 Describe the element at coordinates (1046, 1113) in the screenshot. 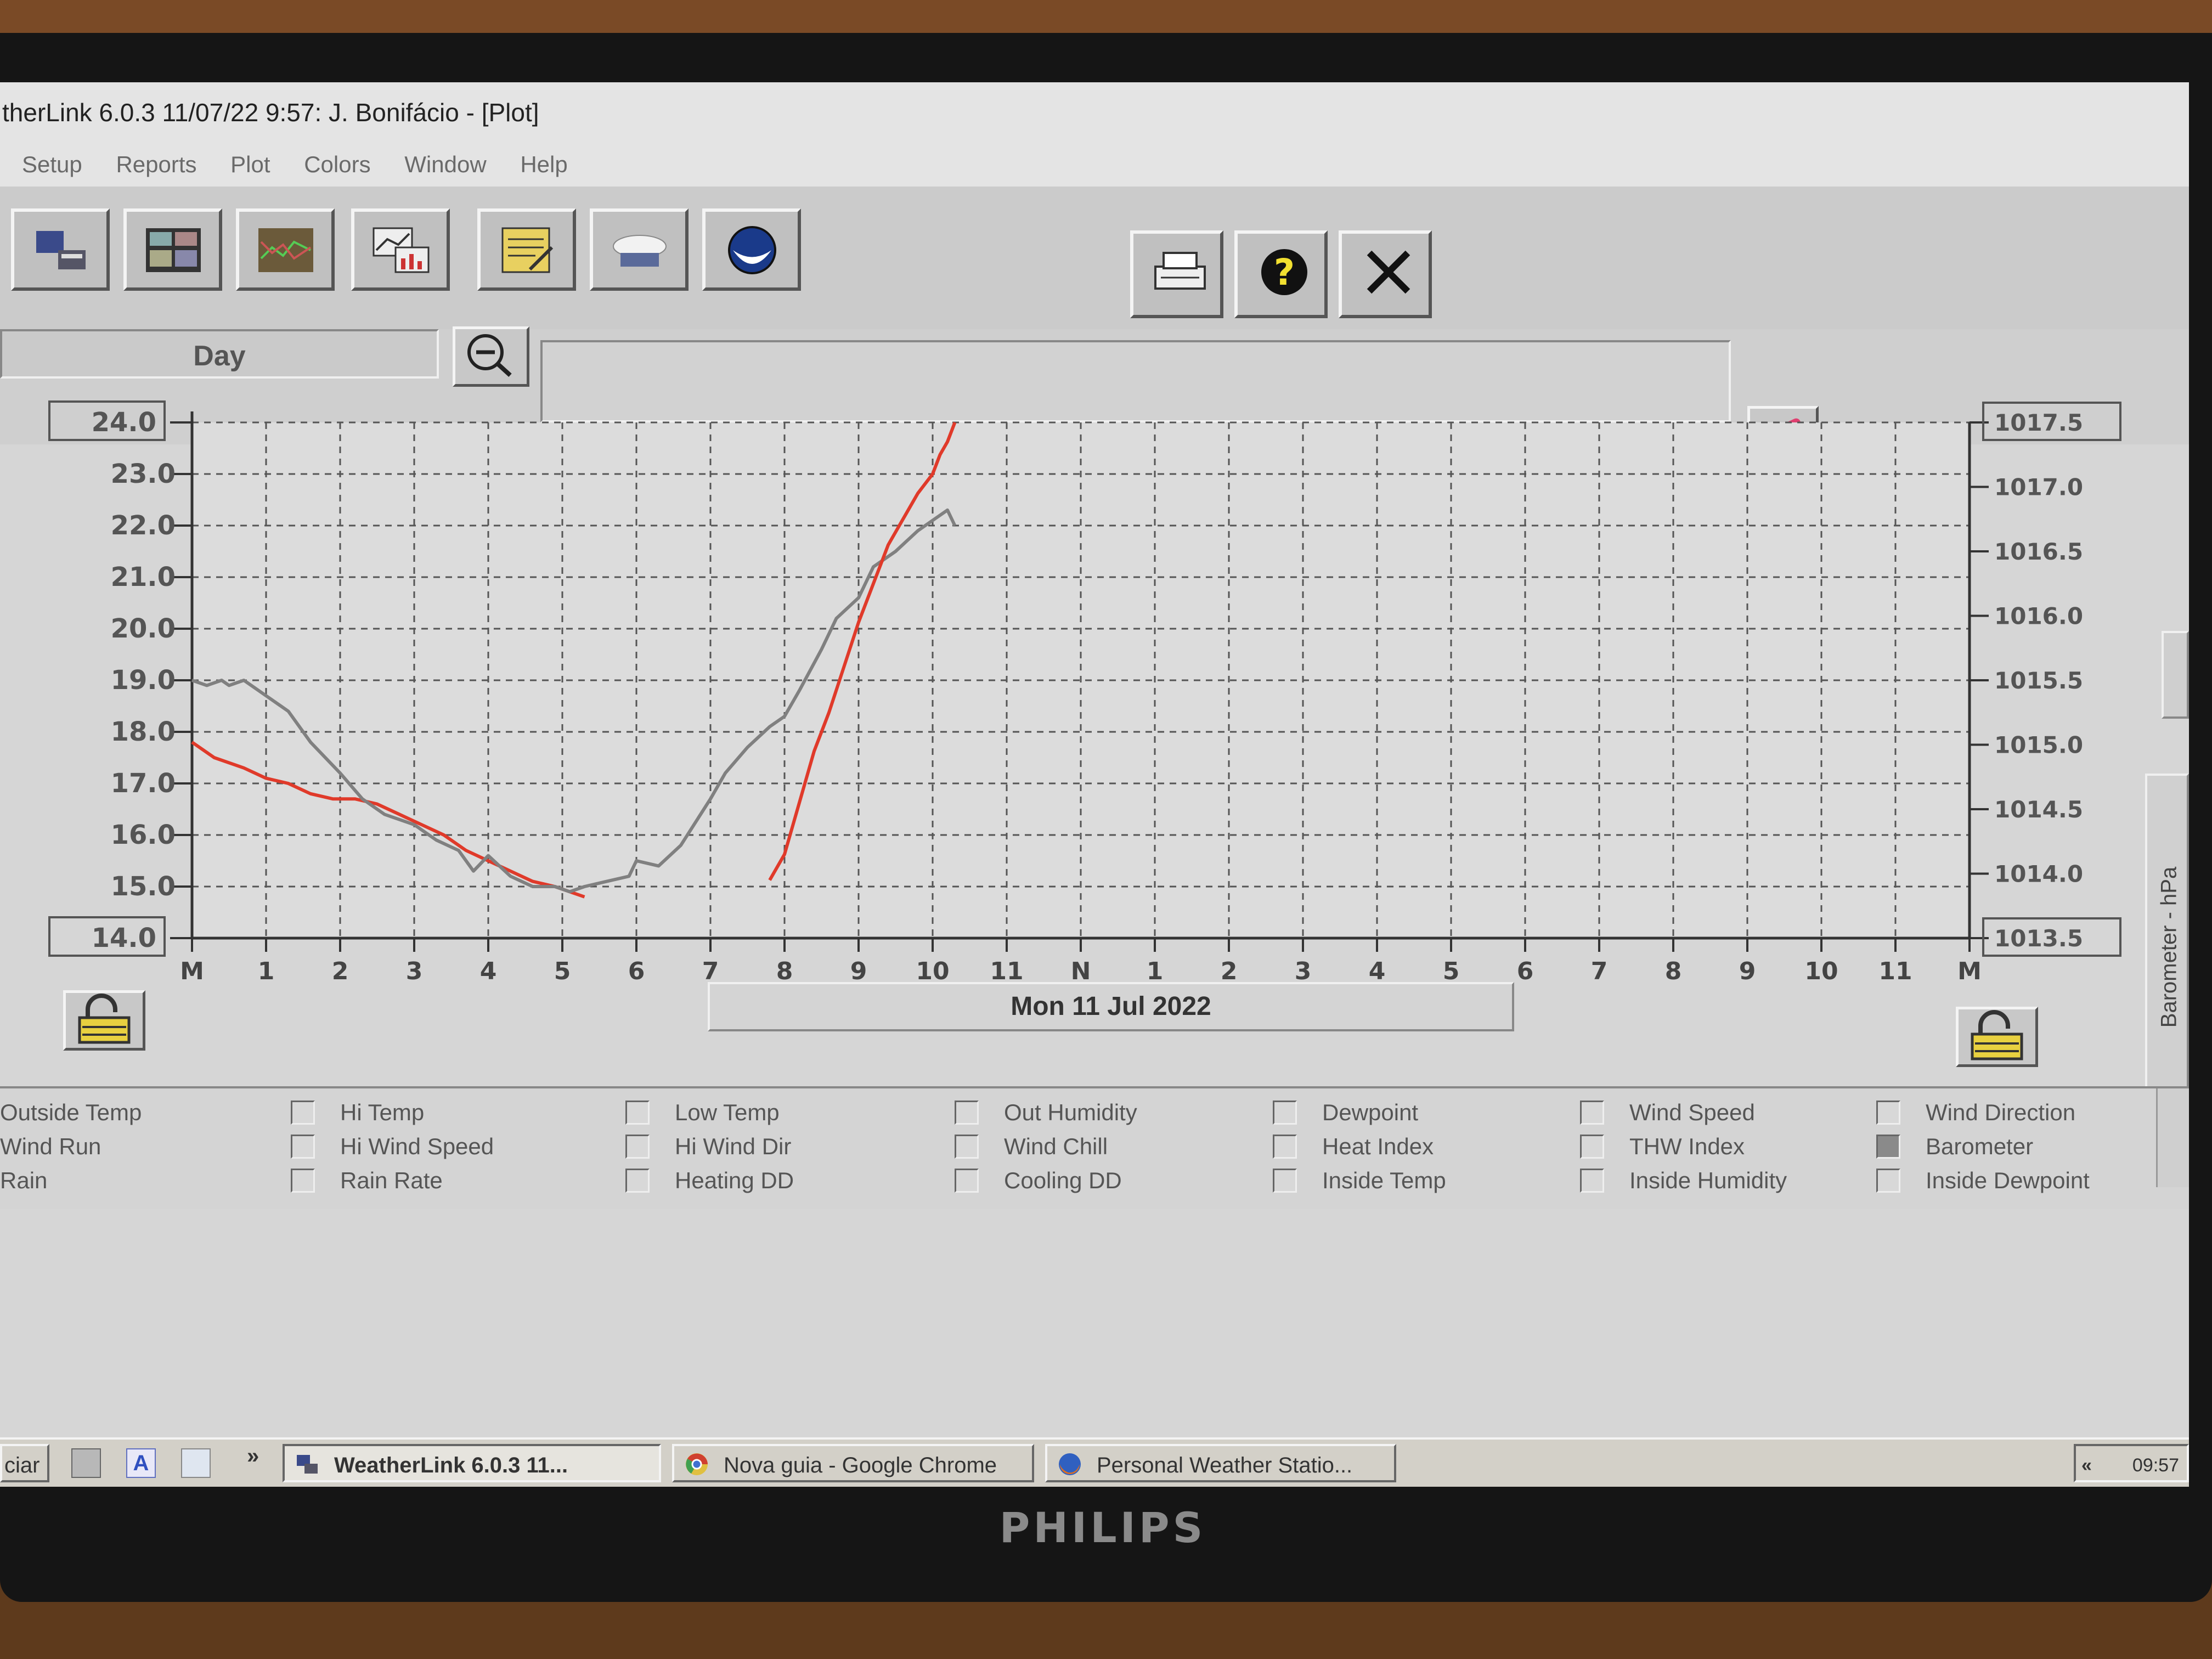

I see `field-out-humidity: Out Humidity` at that location.